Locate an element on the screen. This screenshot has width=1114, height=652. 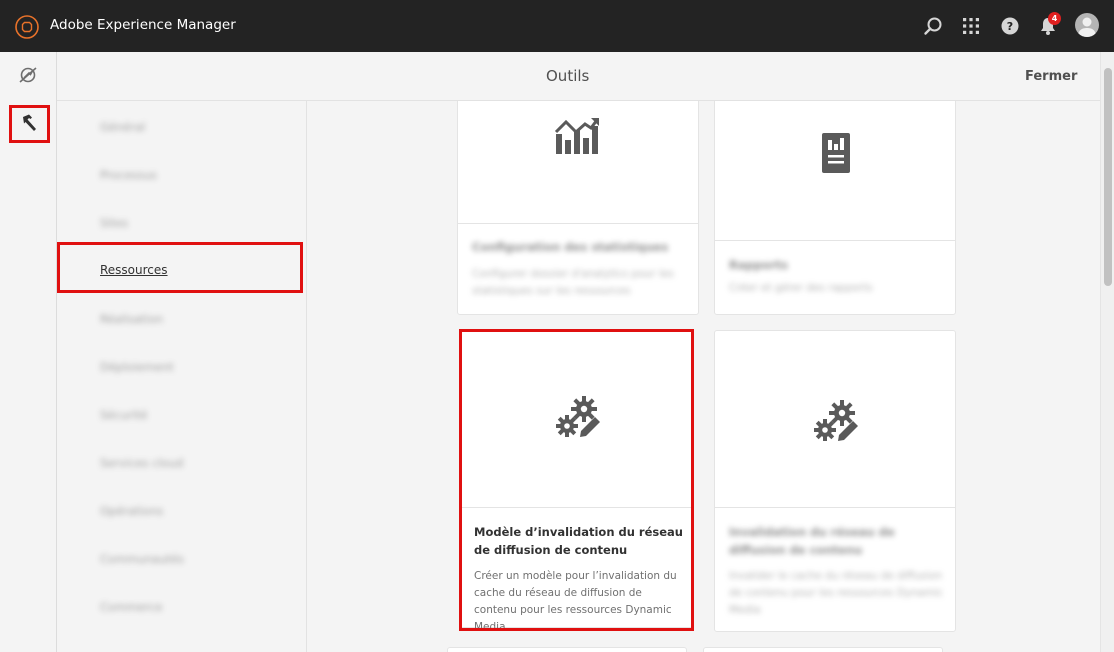
category-commerce: Commerce is located at coordinates (131, 607).